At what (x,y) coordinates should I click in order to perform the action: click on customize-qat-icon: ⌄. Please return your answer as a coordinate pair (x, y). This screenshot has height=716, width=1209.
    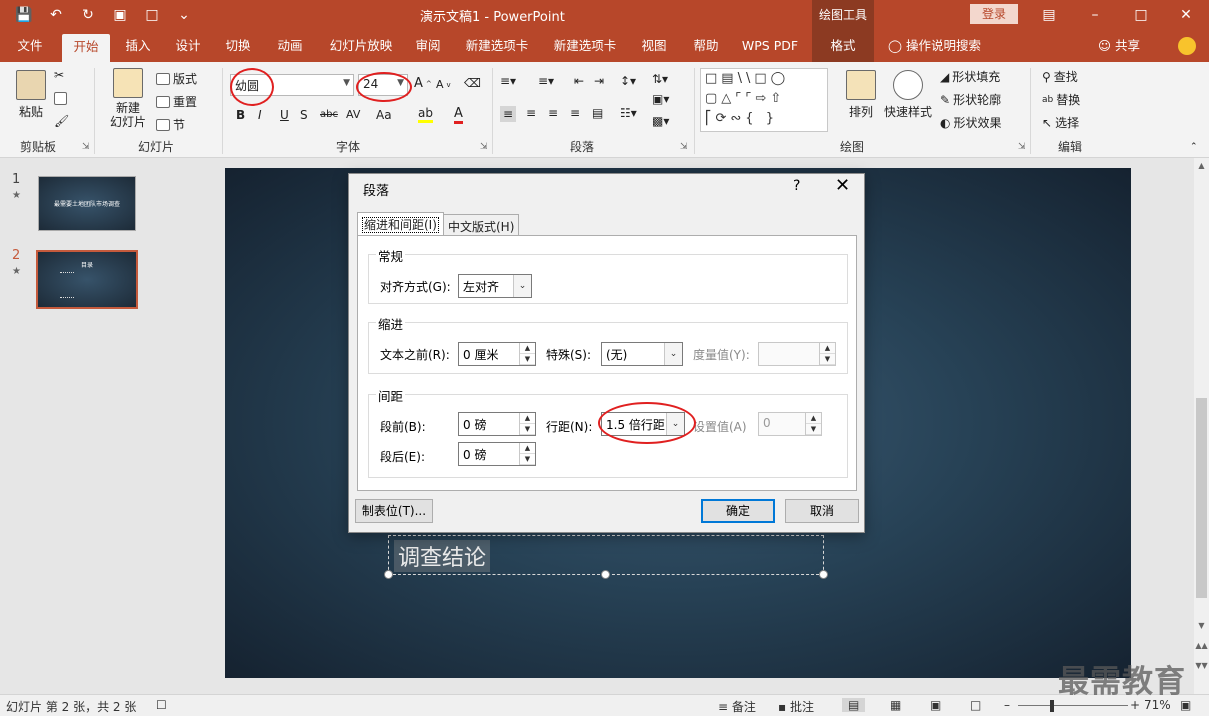
    Looking at the image, I should click on (184, 15).